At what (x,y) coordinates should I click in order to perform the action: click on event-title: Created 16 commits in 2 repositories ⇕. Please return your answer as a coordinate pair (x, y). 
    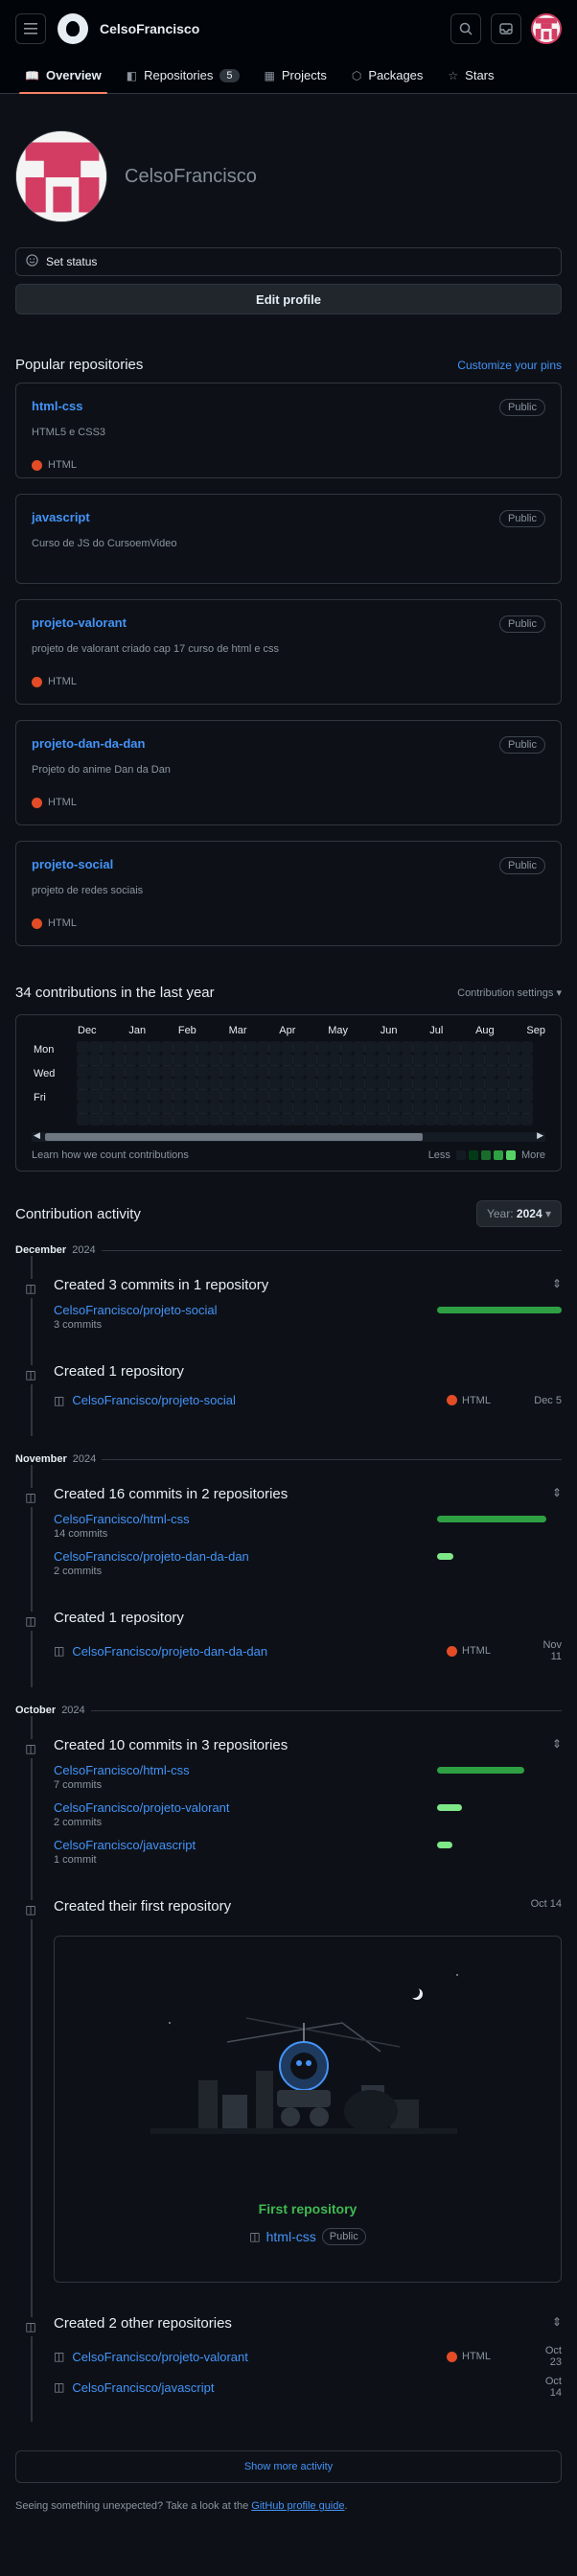
    Looking at the image, I should click on (308, 1494).